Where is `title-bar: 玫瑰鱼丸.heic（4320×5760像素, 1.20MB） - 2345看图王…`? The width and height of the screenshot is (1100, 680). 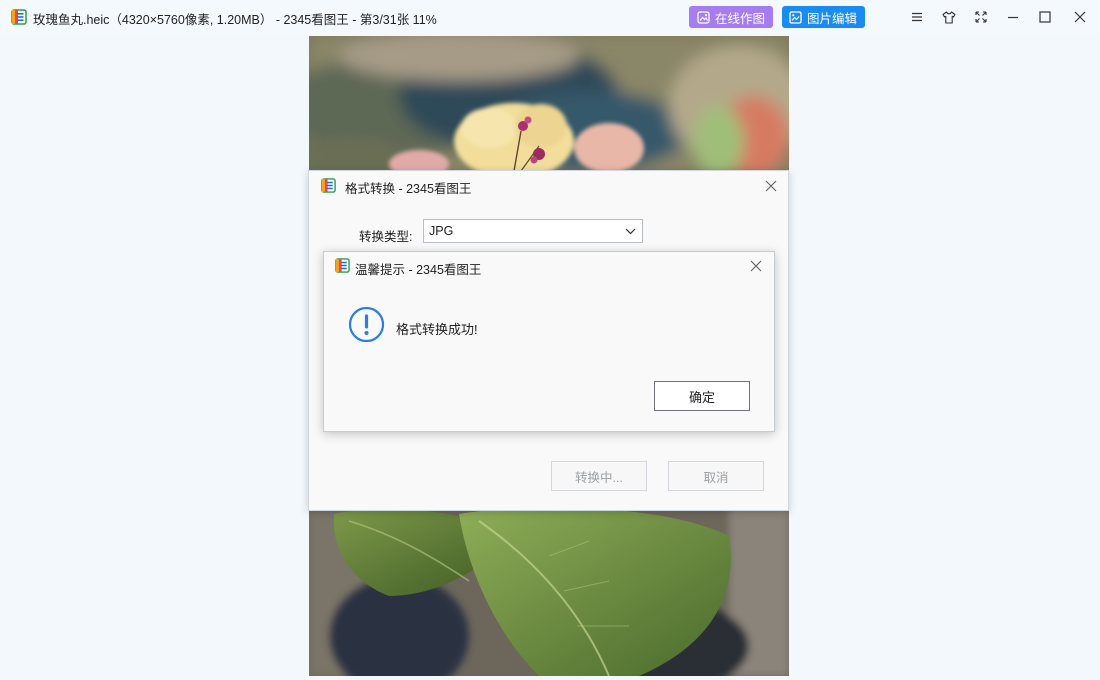 title-bar: 玫瑰鱼丸.heic（4320×5760像素, 1.20MB） - 2345看图王… is located at coordinates (550, 17).